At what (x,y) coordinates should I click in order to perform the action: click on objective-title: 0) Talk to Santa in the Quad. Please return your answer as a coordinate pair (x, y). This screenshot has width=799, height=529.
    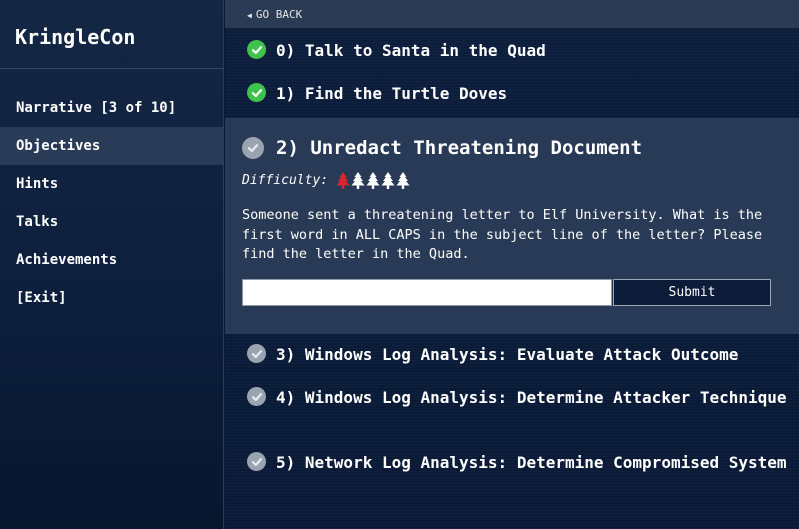
    Looking at the image, I should click on (411, 50).